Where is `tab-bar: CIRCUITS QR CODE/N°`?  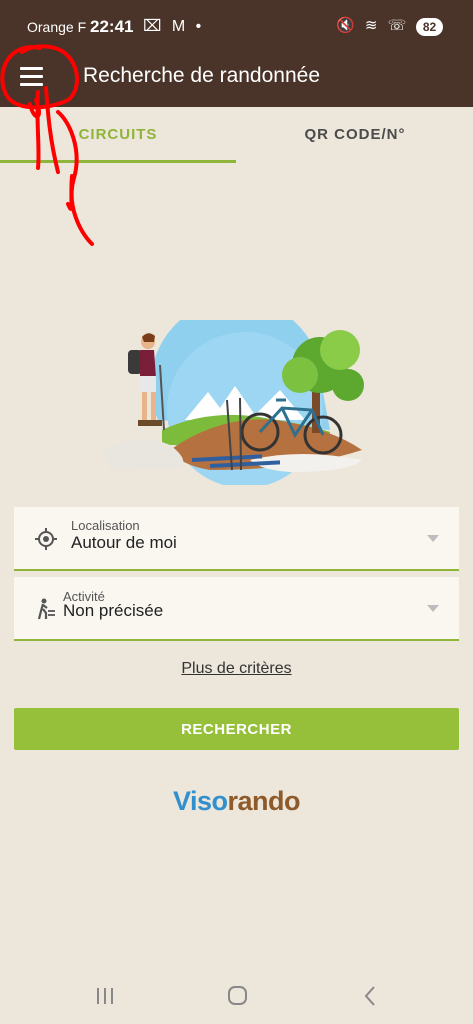 tab-bar: CIRCUITS QR CODE/N° is located at coordinates (236, 135).